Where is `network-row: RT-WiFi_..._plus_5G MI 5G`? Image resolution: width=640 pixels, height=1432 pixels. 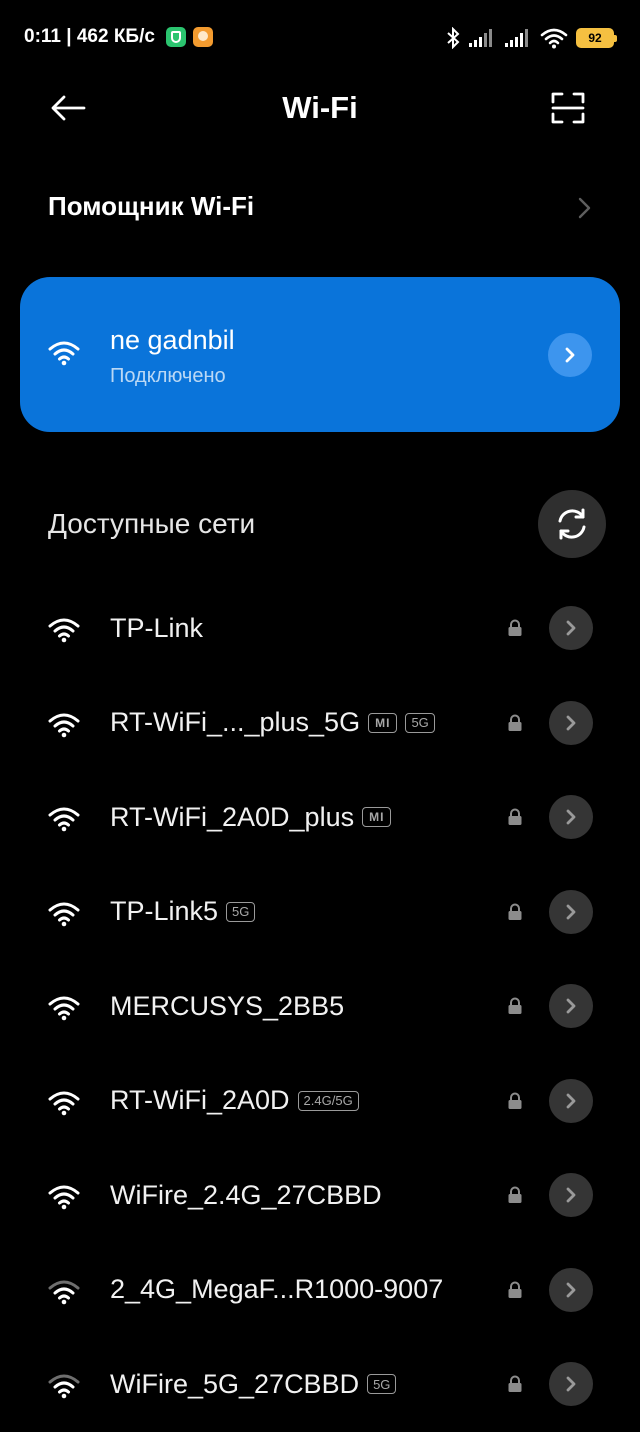
network-row: RT-WiFi_..._plus_5G MI 5G is located at coordinates (320, 723).